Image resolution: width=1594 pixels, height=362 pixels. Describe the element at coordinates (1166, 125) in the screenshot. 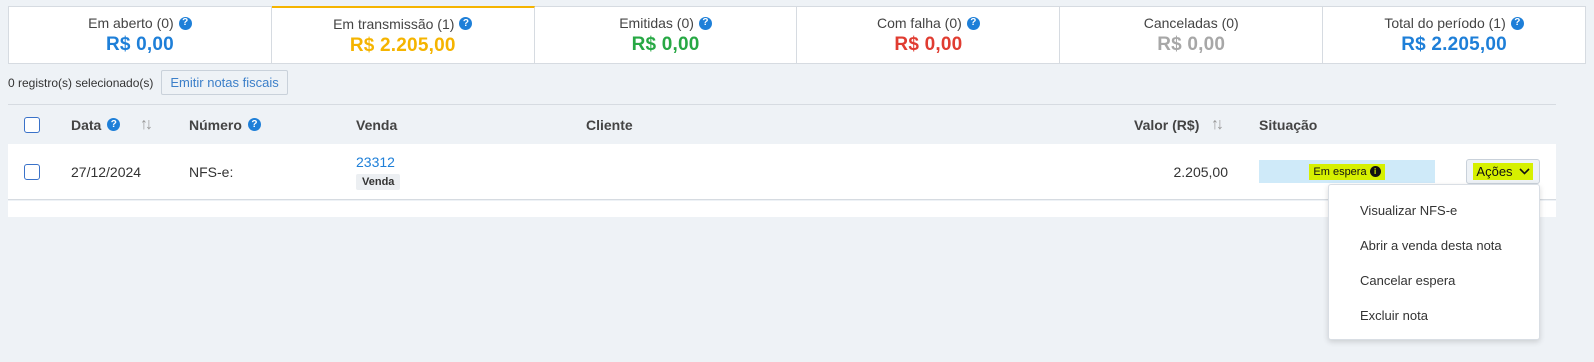

I see `column-header-valor: Valor (R$)` at that location.